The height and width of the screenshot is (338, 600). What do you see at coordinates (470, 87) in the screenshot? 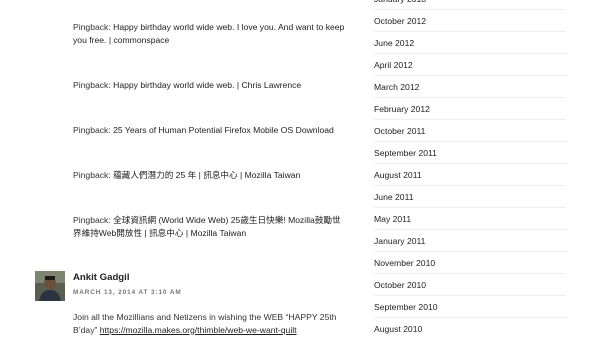
I see `archive-link: March 2012` at bounding box center [470, 87].